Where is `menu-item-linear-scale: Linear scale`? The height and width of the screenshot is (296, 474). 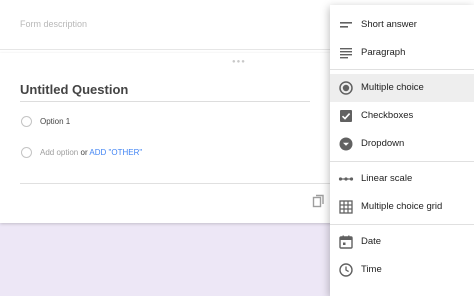 menu-item-linear-scale: Linear scale is located at coordinates (402, 179).